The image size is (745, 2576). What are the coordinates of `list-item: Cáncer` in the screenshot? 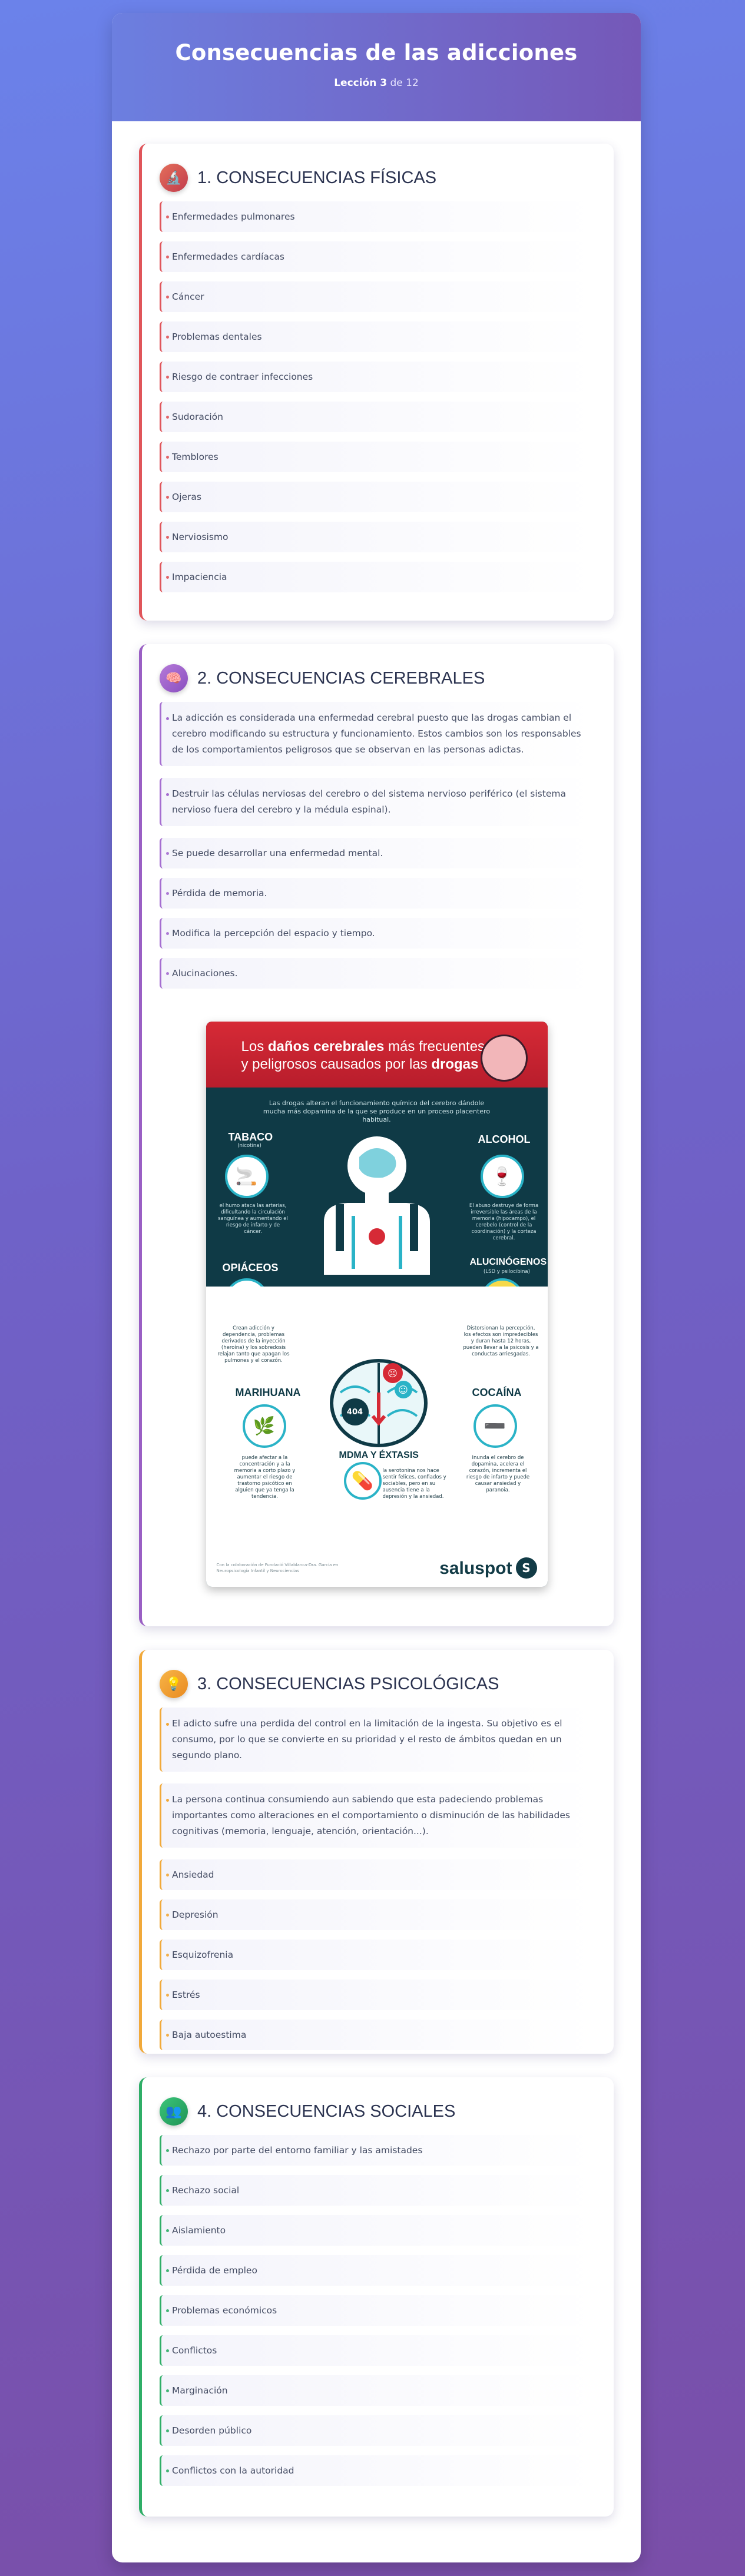 It's located at (377, 296).